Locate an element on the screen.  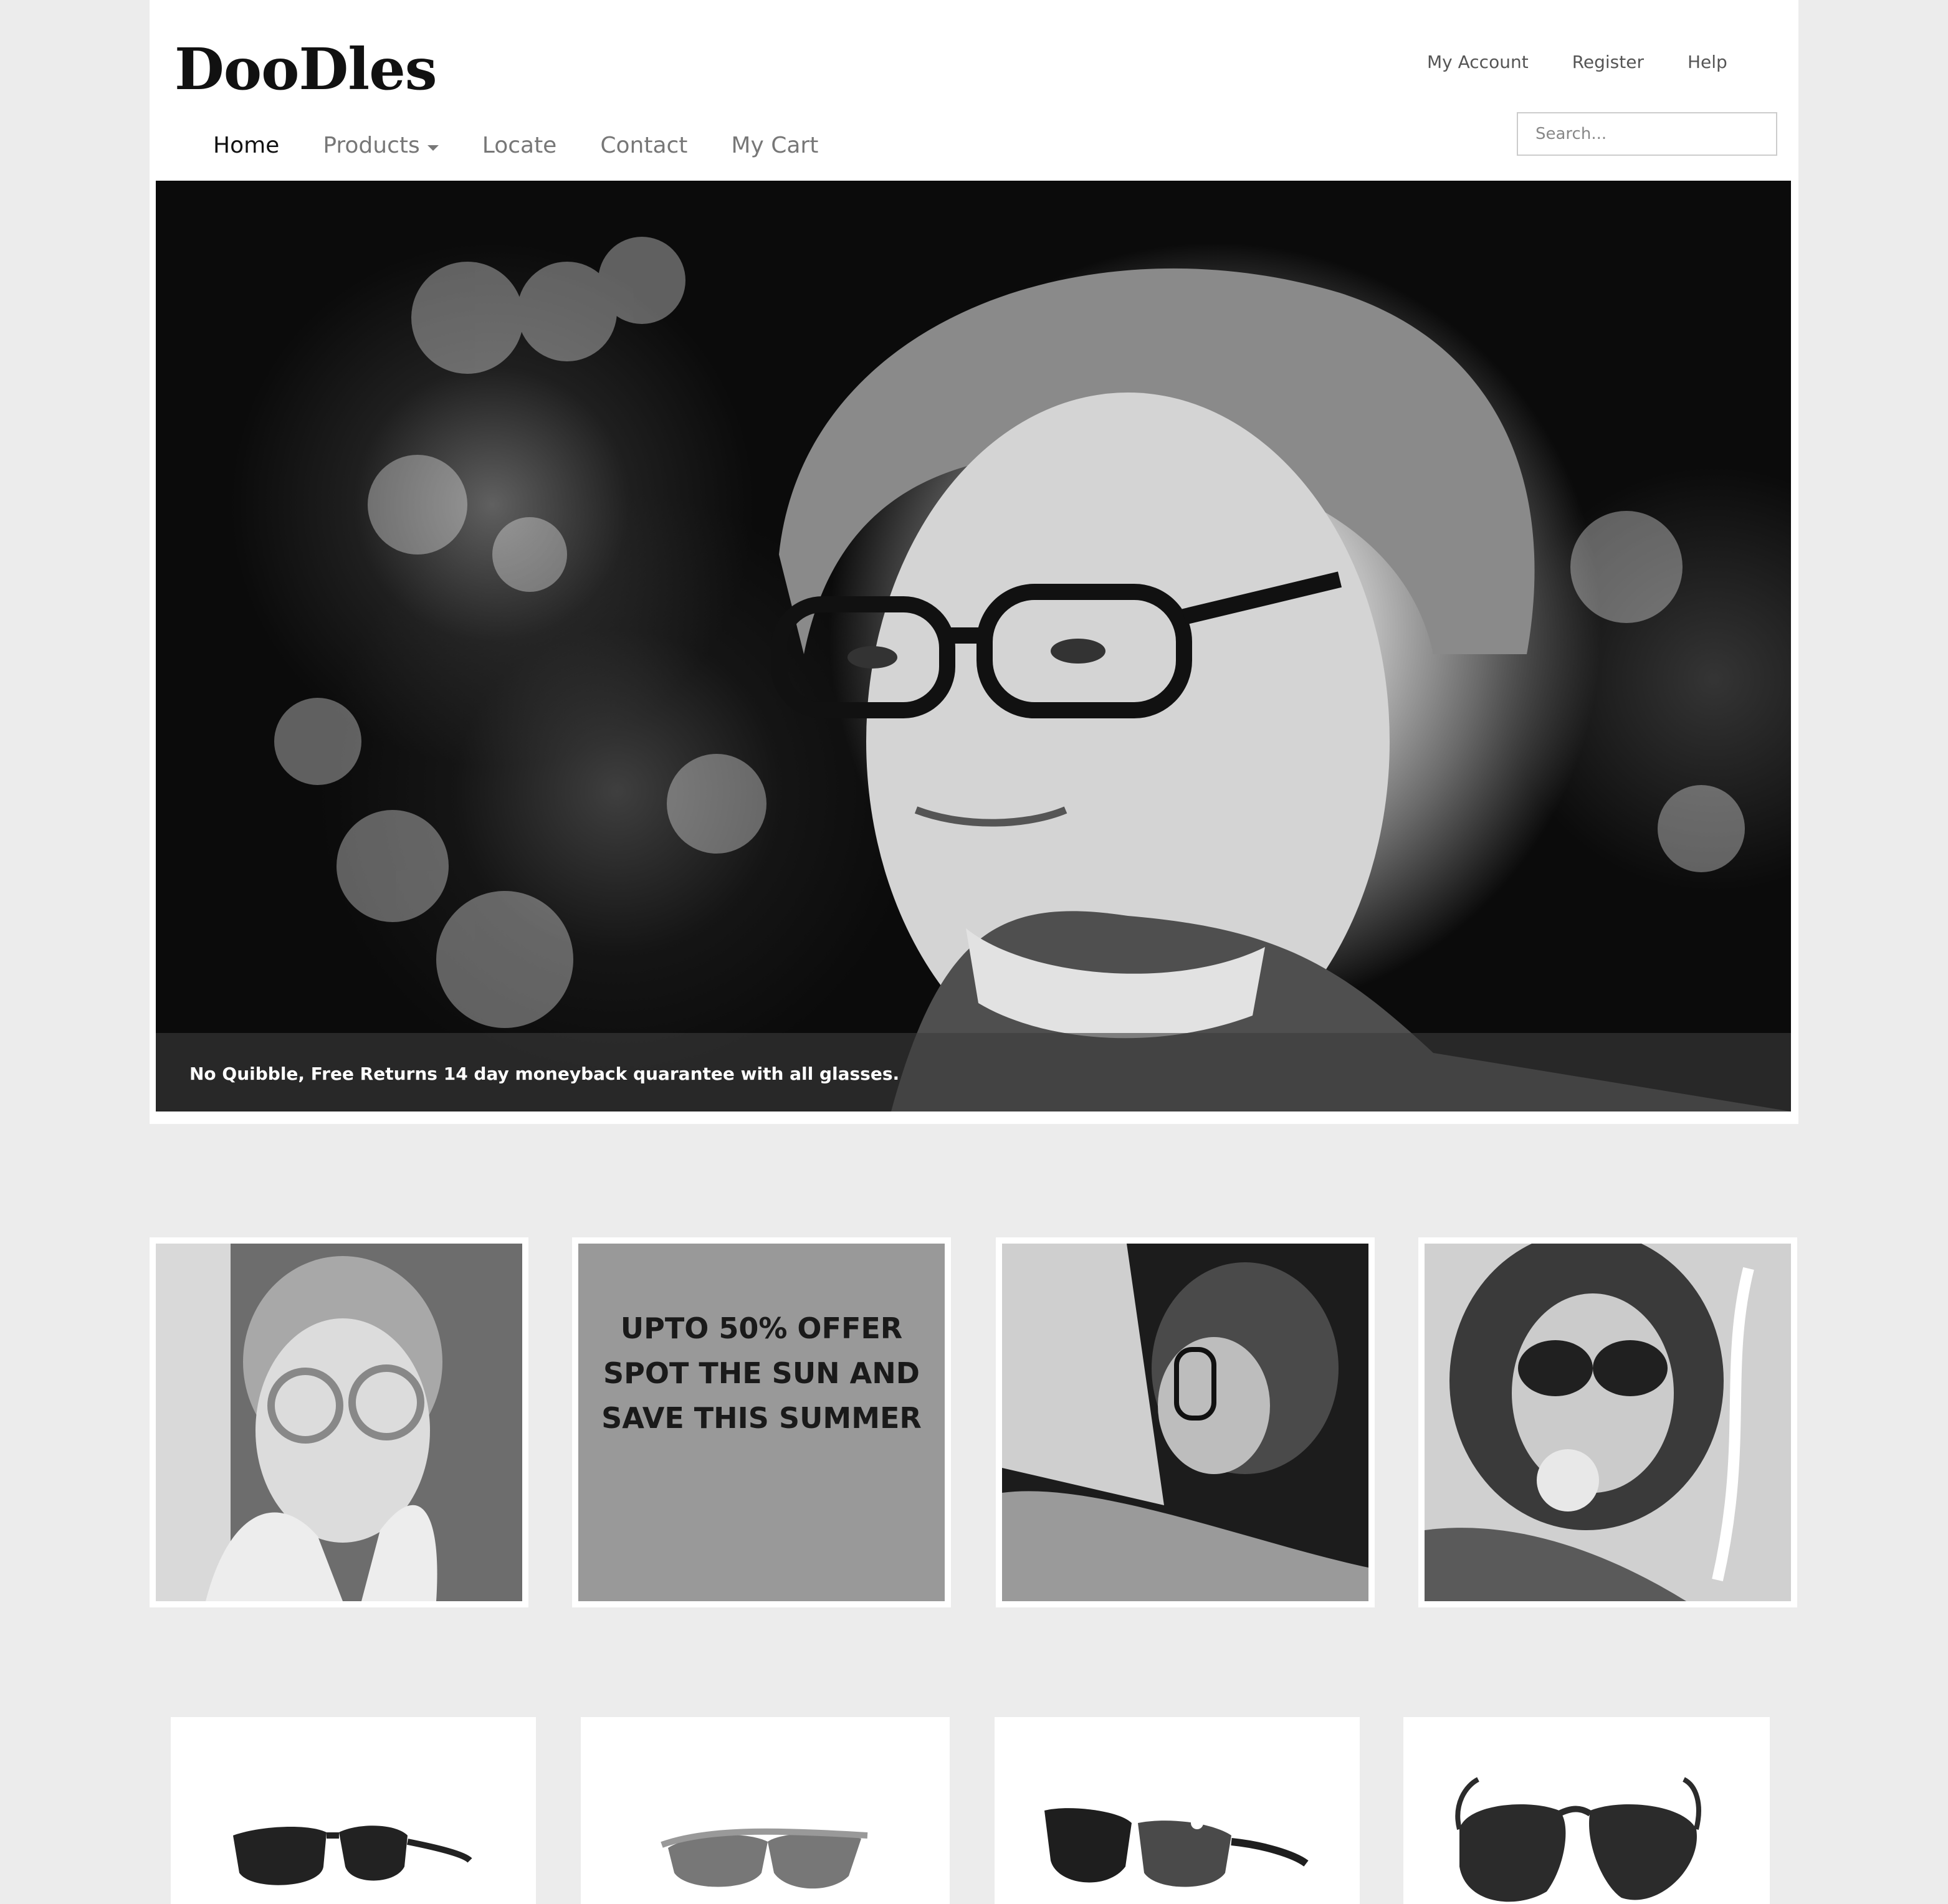
nav-locate: Locate is located at coordinates (519, 146).